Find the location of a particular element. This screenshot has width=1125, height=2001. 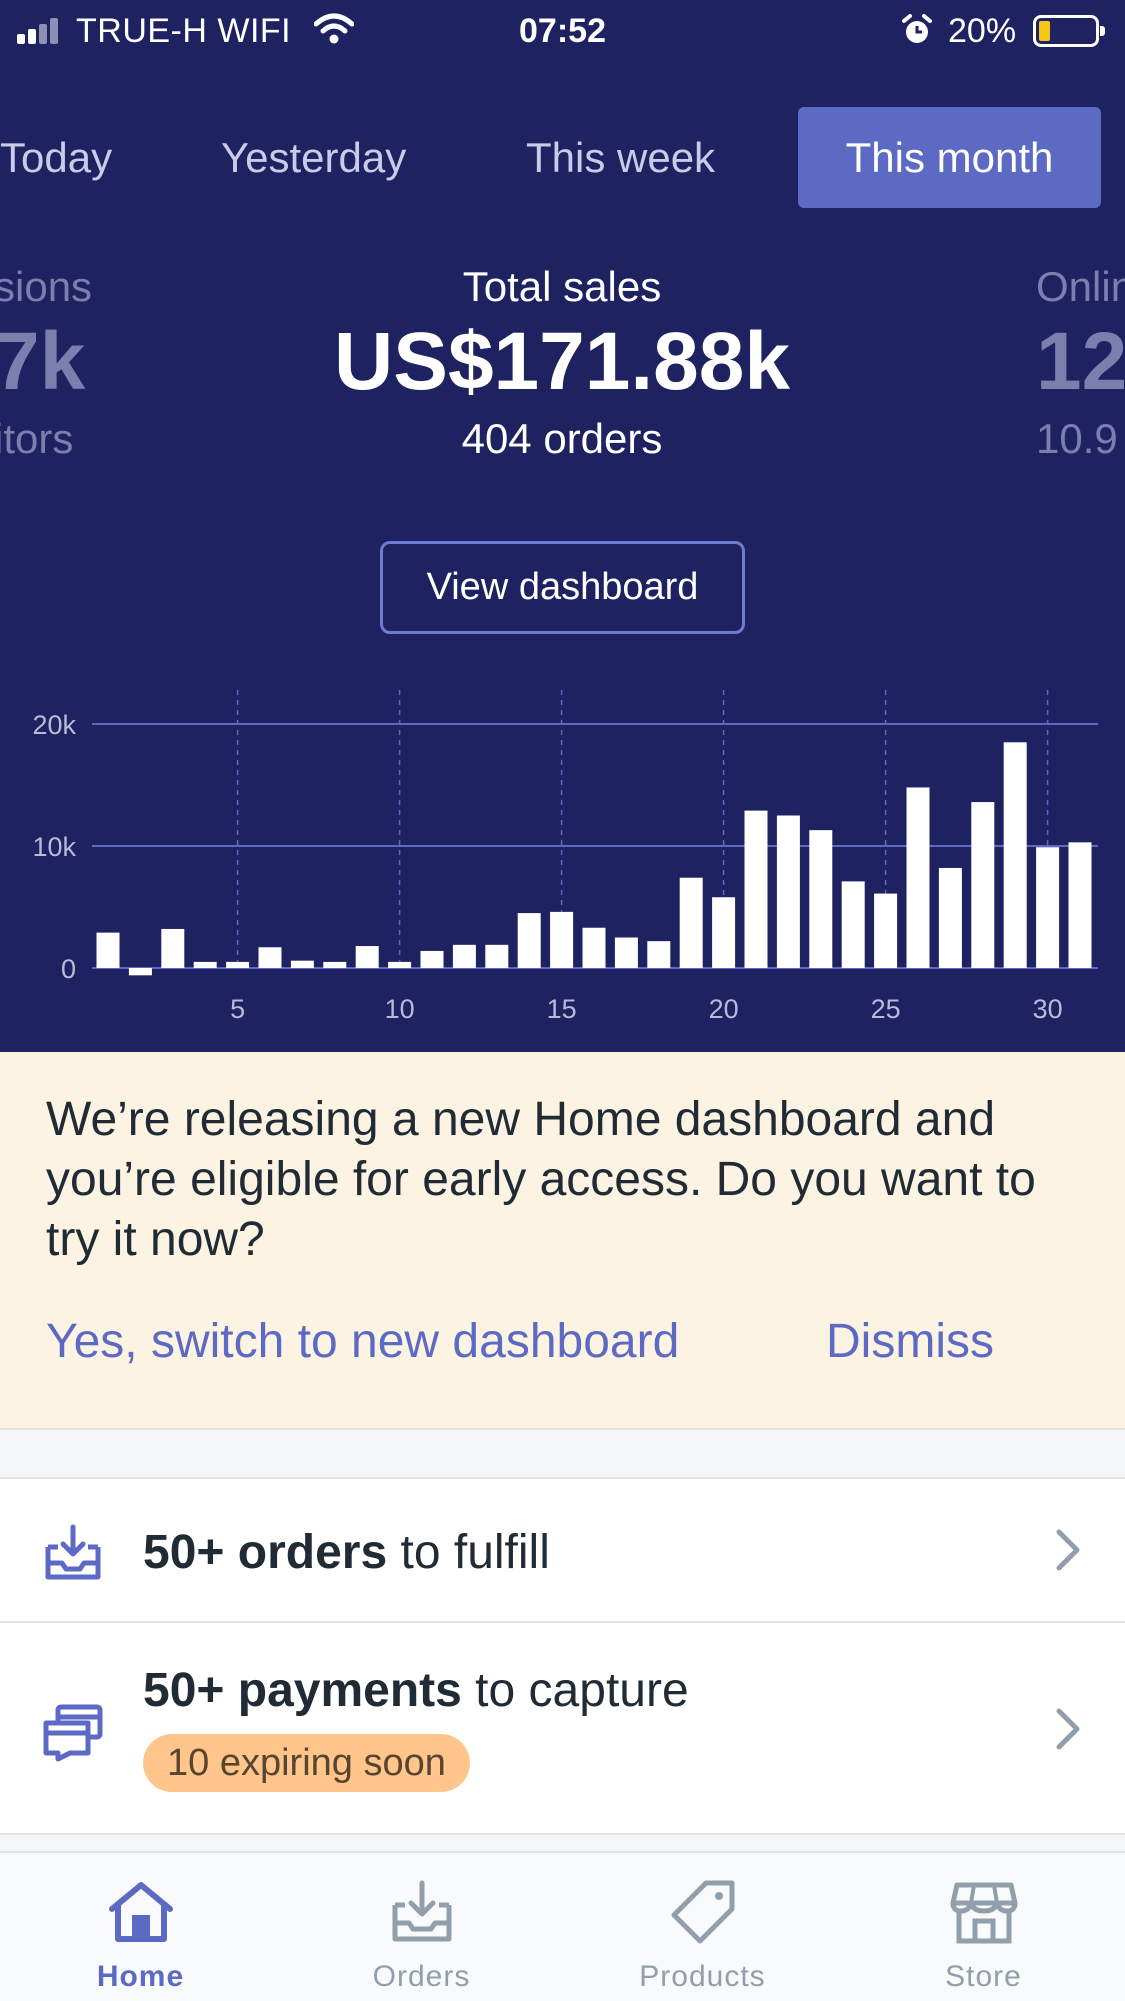

task-label-rest: to capture is located at coordinates (575, 1690).